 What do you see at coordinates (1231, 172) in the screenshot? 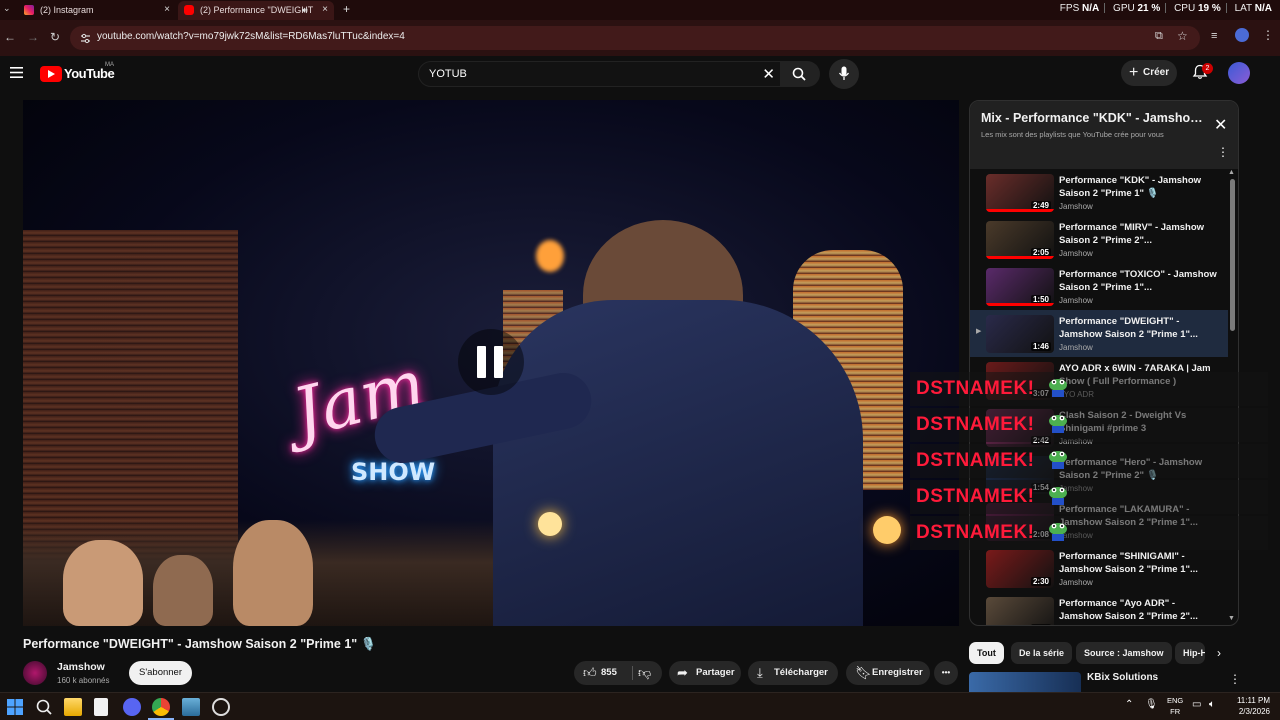
I see `scroll-up-icon: ▲` at bounding box center [1231, 172].